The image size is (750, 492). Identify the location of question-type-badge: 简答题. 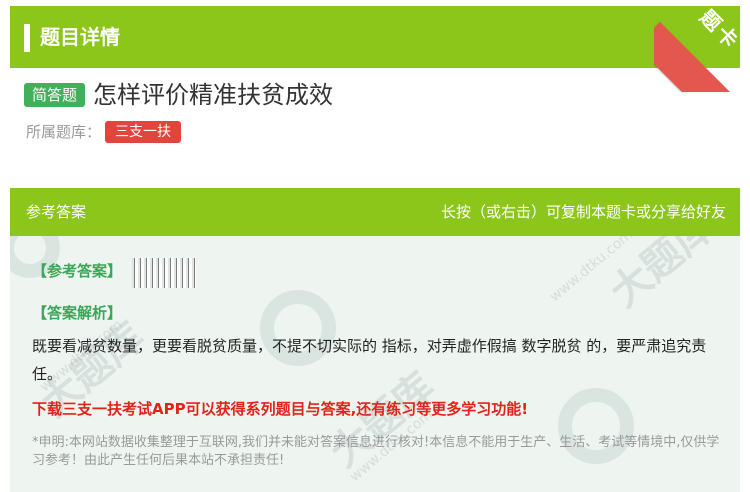
(55, 95).